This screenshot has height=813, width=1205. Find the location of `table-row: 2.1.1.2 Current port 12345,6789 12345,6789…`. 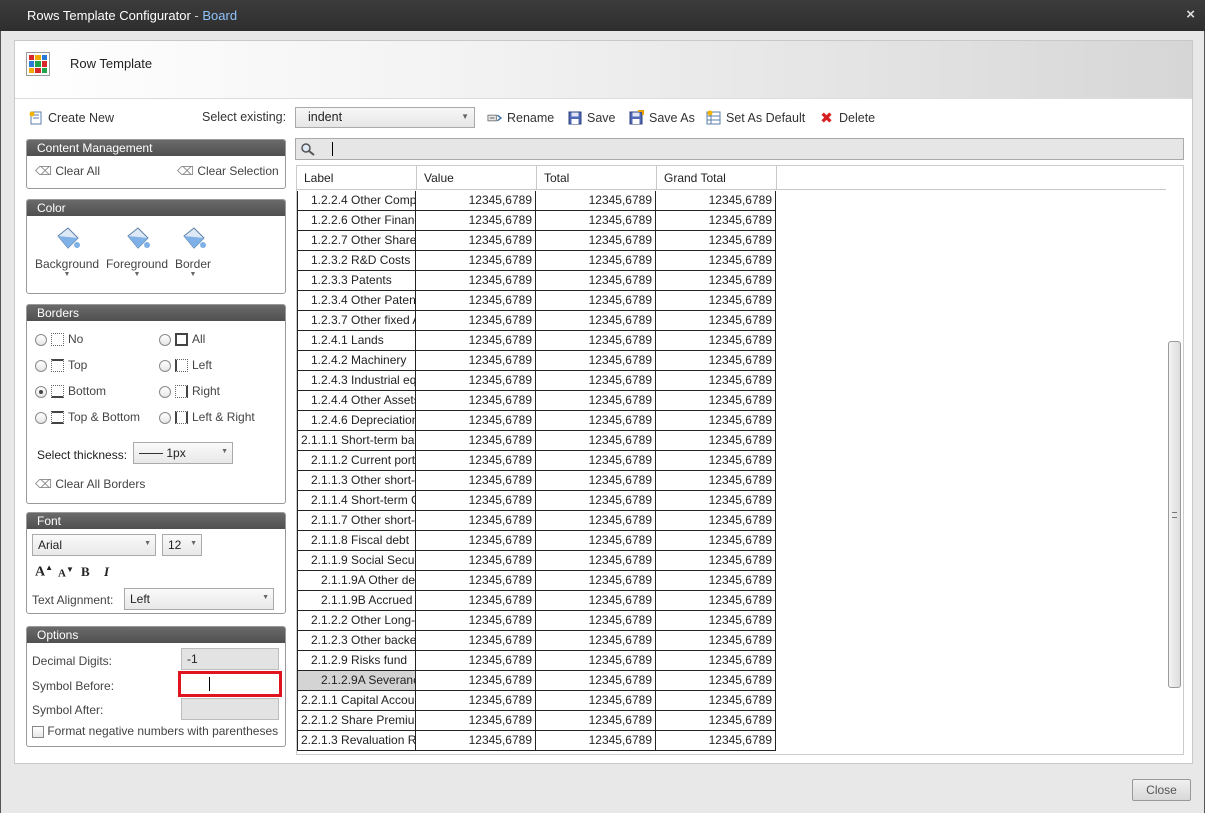

table-row: 2.1.1.2 Current port 12345,6789 12345,6789… is located at coordinates (731, 461).